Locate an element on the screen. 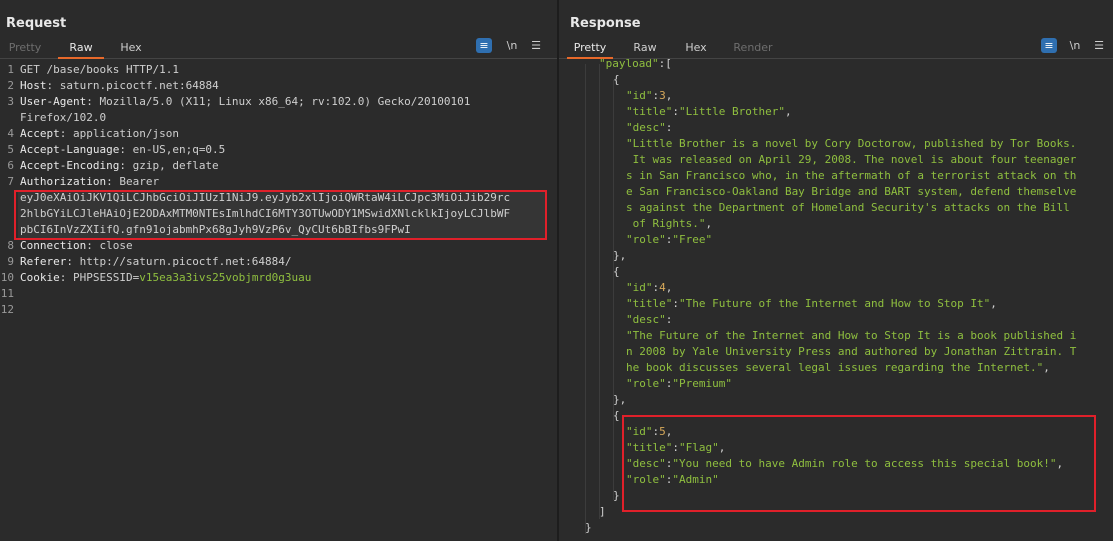  json-string: of Rights." is located at coordinates (666, 223).